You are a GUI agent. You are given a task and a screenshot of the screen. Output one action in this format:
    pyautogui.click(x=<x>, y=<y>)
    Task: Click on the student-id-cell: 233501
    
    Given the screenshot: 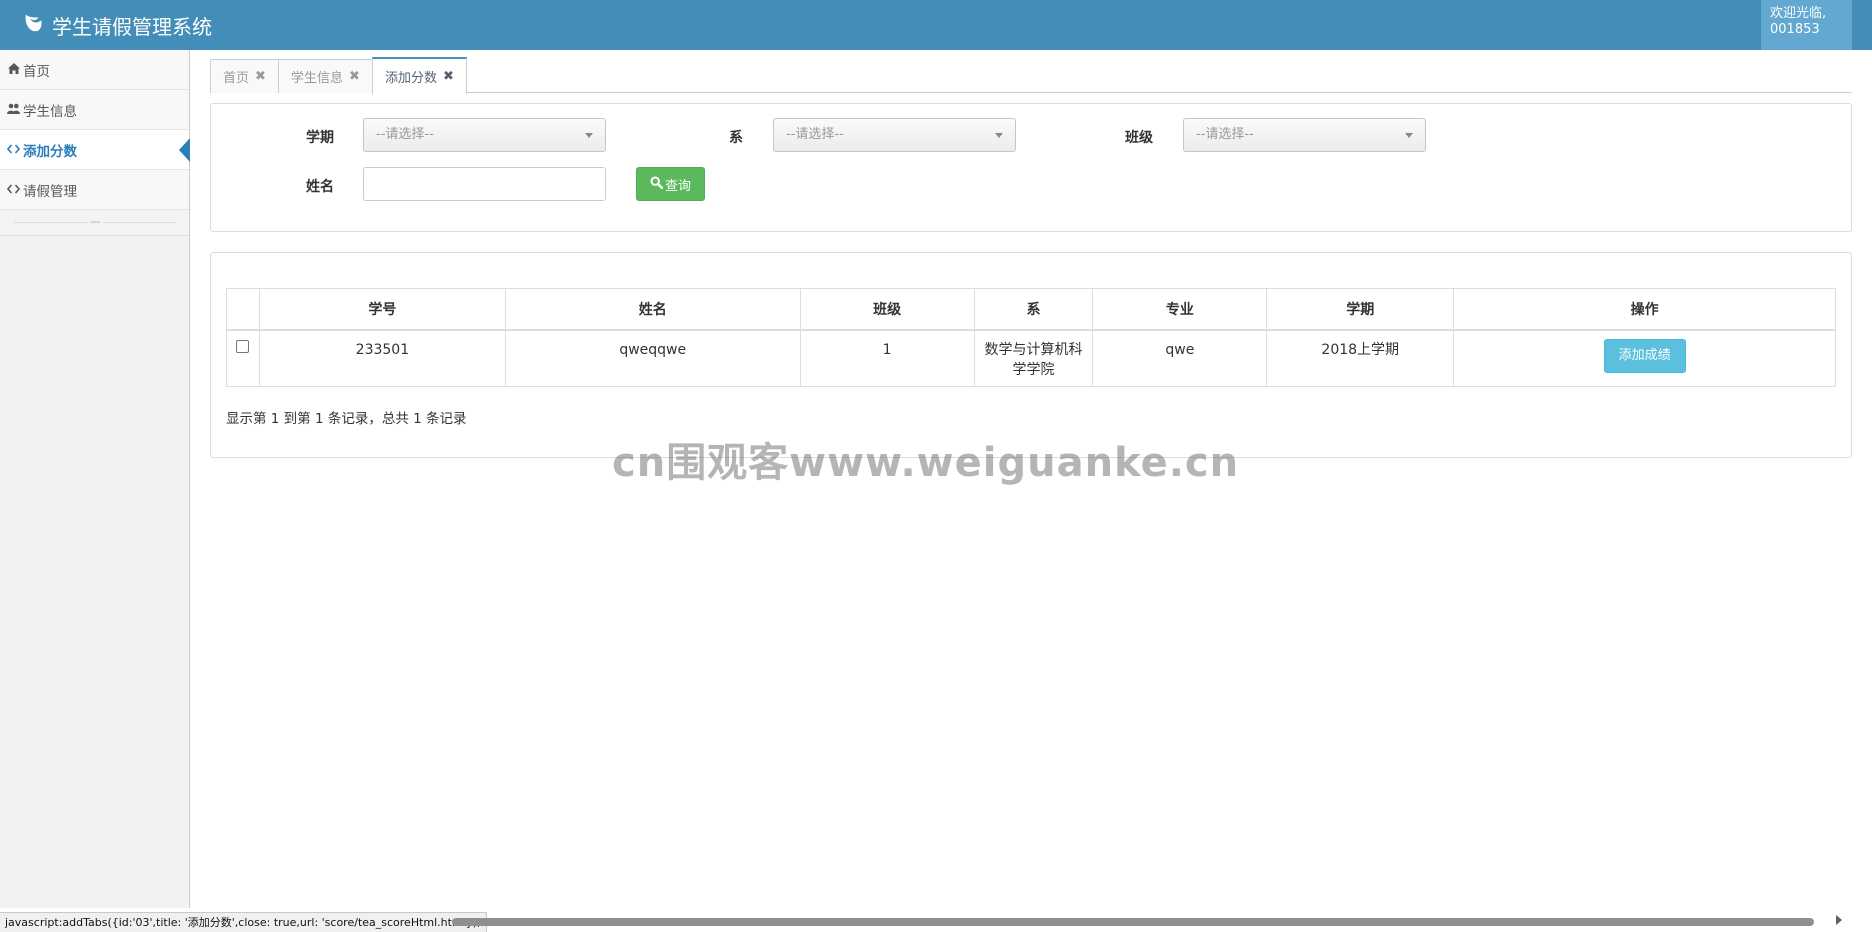 What is the action you would take?
    pyautogui.click(x=382, y=358)
    